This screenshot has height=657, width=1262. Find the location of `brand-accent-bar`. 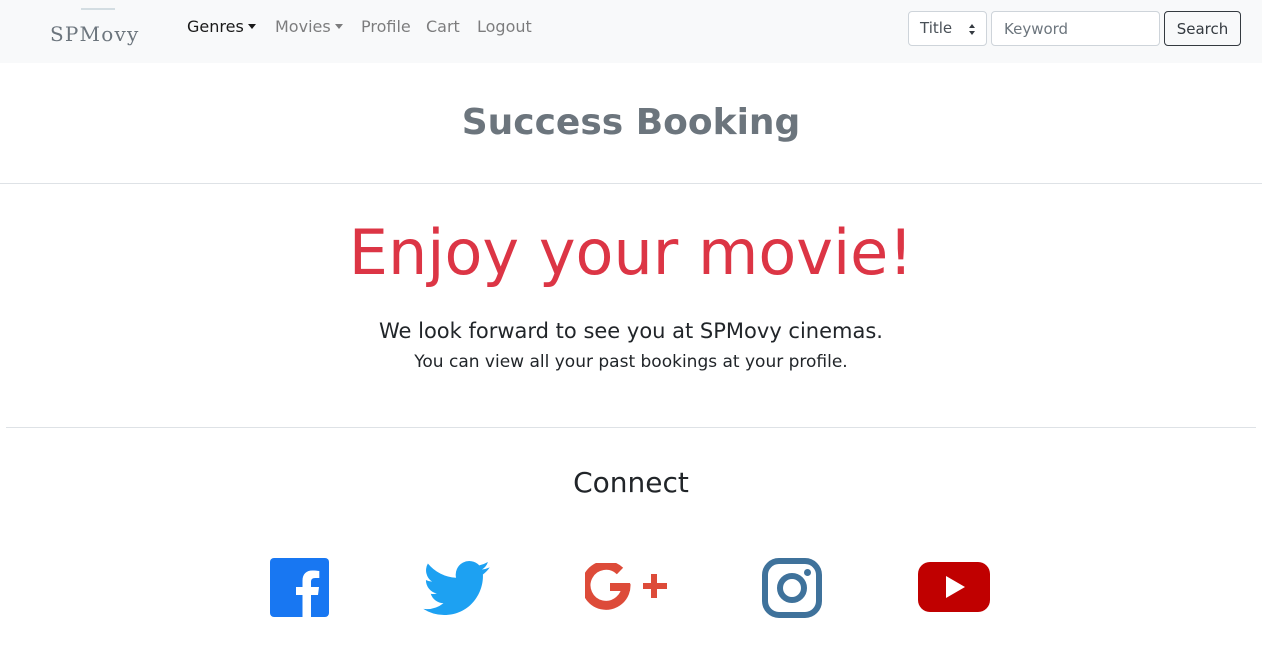

brand-accent-bar is located at coordinates (98, 9).